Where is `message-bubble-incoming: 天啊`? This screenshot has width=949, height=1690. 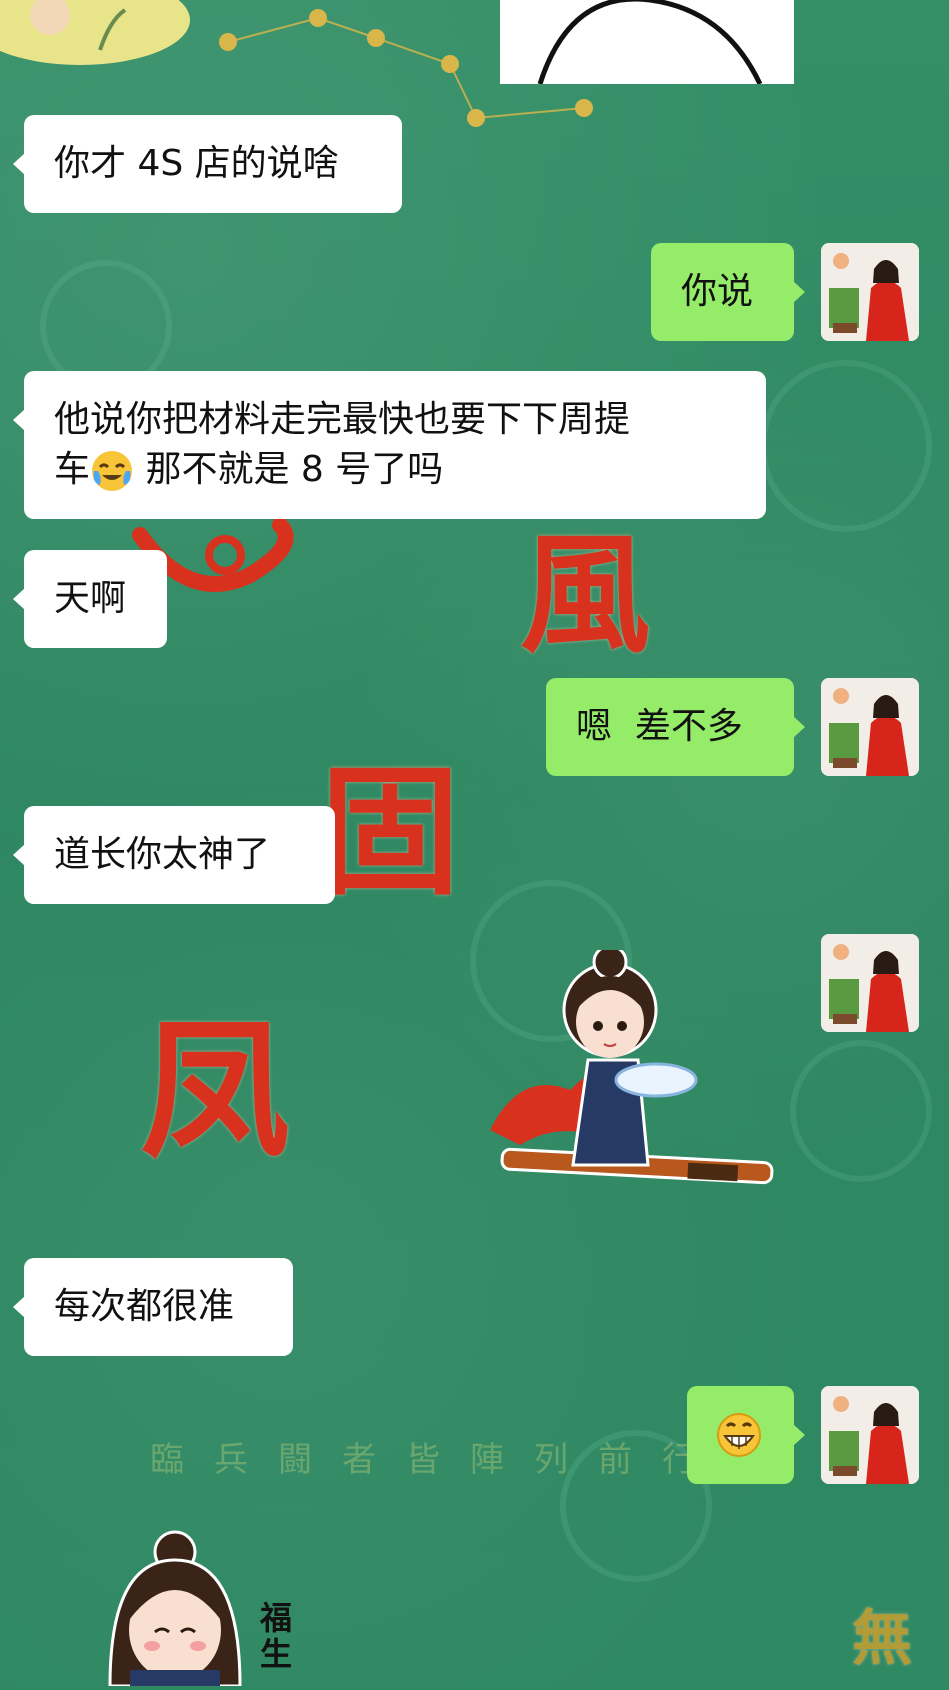 message-bubble-incoming: 天啊 is located at coordinates (90, 599).